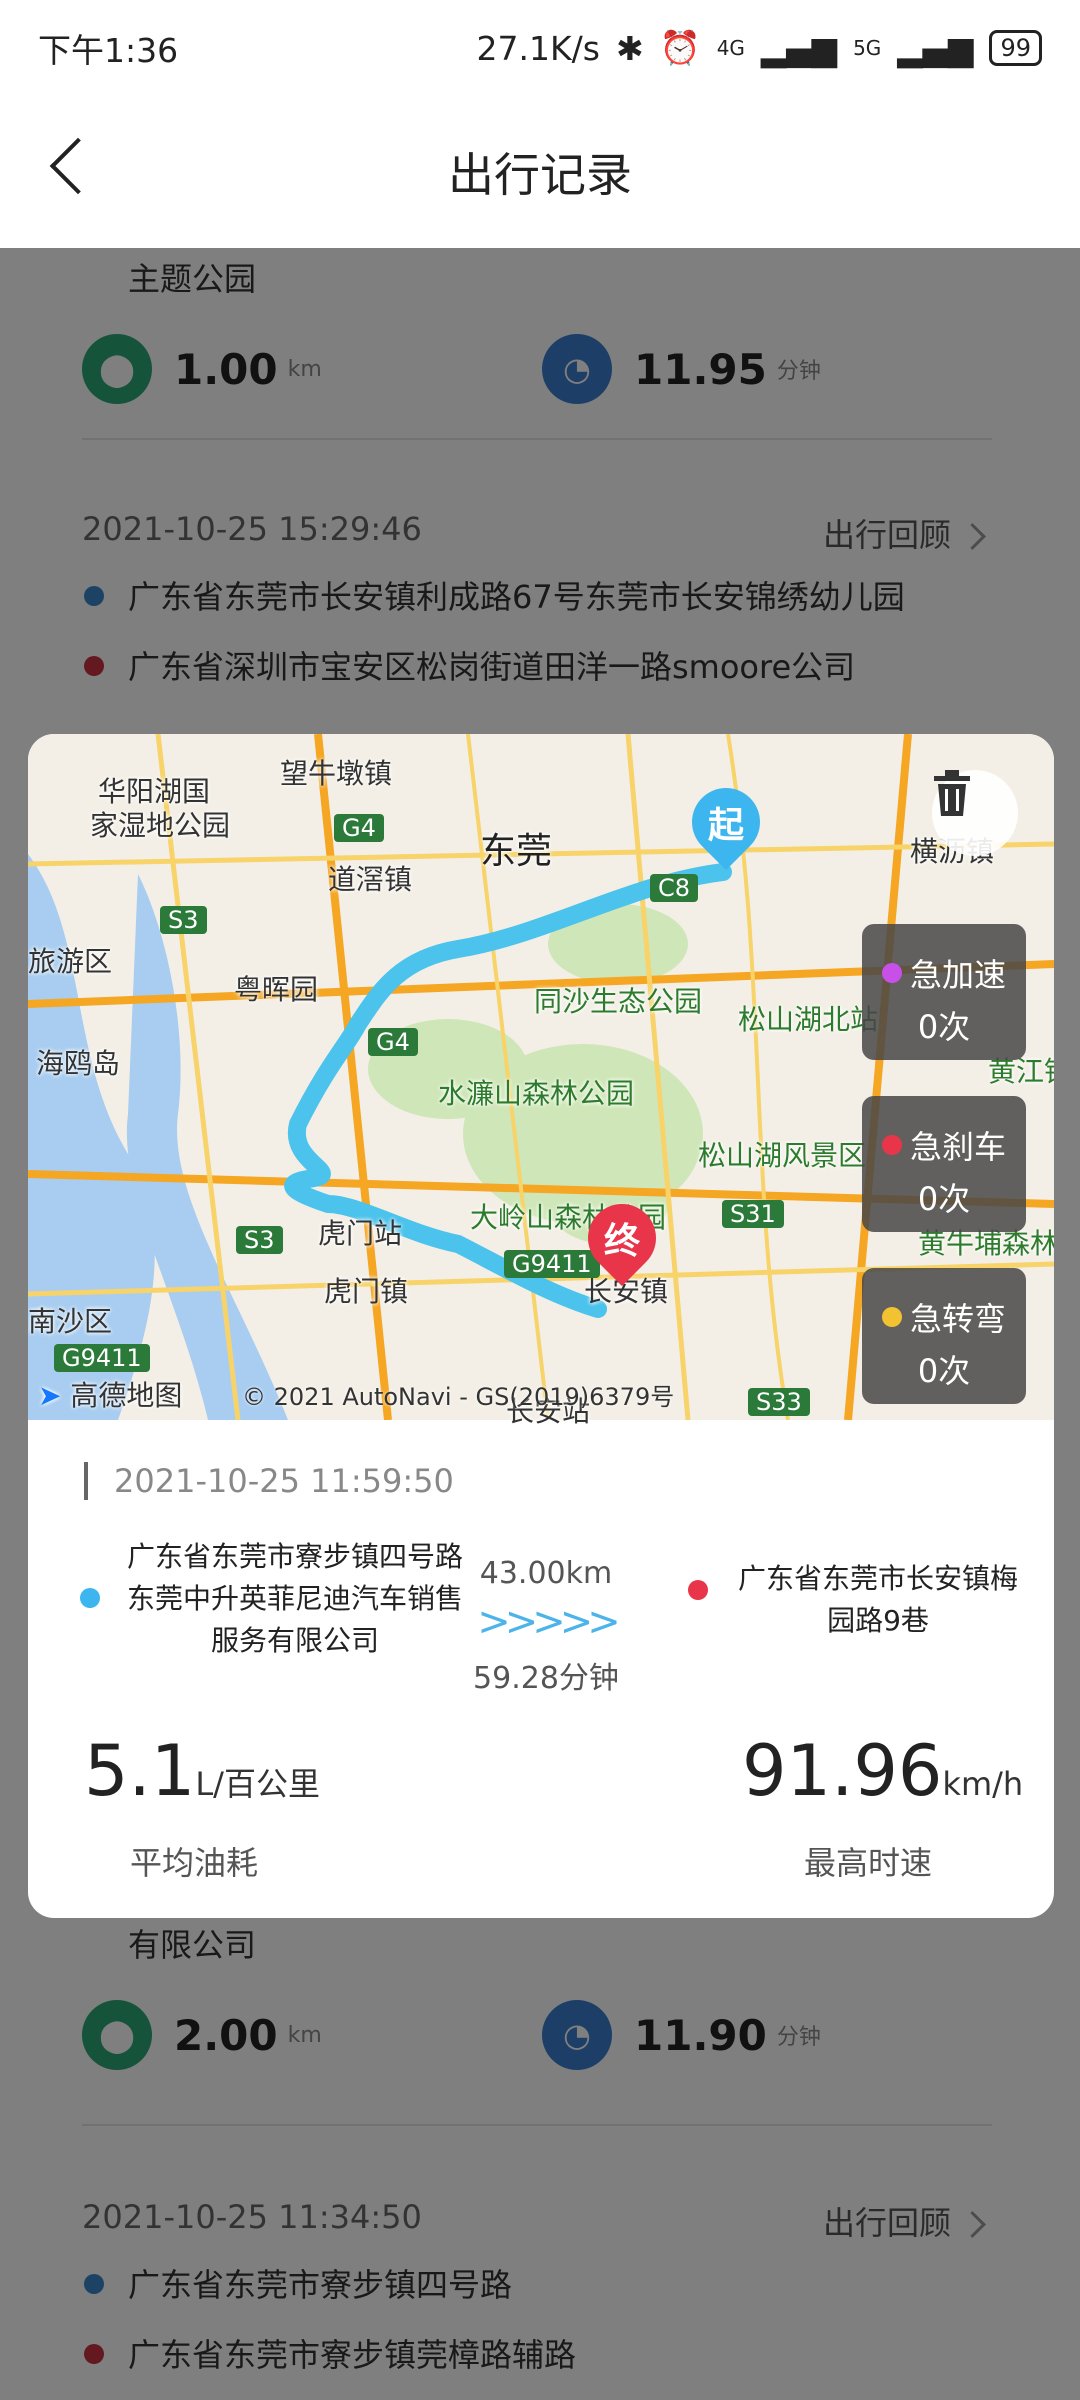  What do you see at coordinates (753, 1214) in the screenshot?
I see `road-badge: S31` at bounding box center [753, 1214].